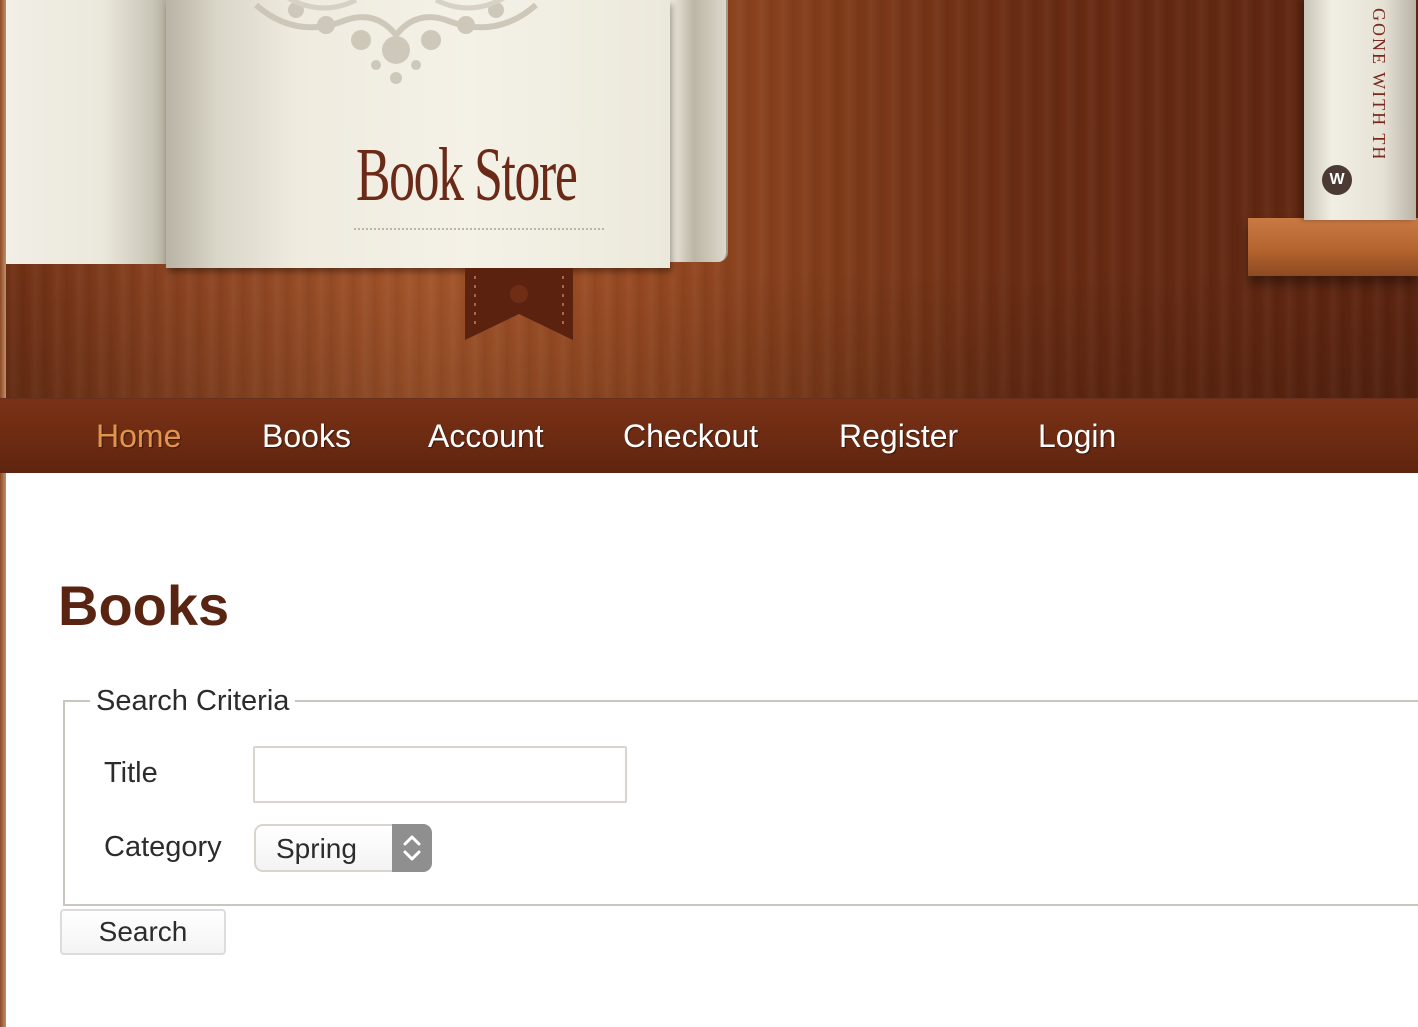 This screenshot has height=1027, width=1418. Describe the element at coordinates (138, 436) in the screenshot. I see `nav-item-home: Home` at that location.